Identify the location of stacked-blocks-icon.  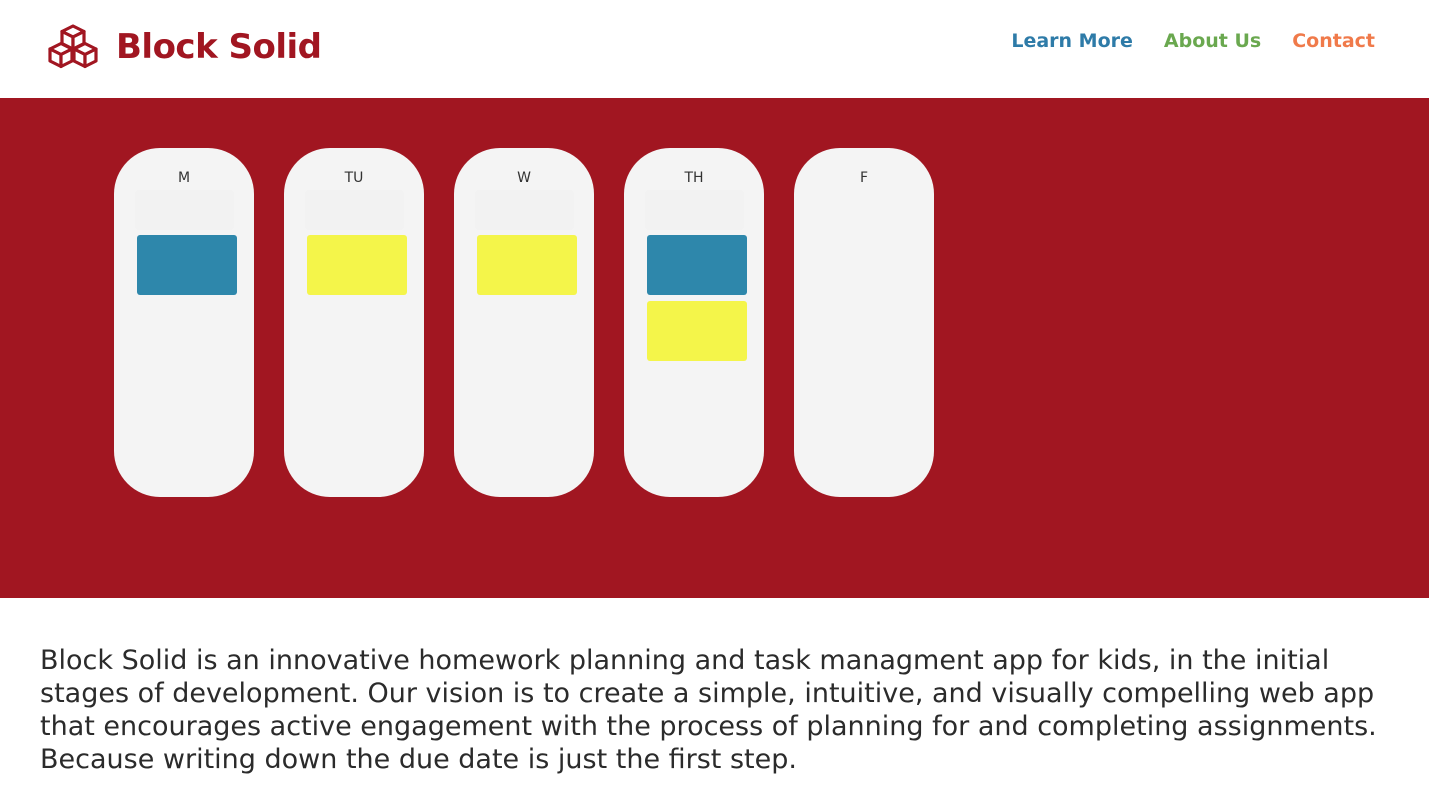
(73, 46).